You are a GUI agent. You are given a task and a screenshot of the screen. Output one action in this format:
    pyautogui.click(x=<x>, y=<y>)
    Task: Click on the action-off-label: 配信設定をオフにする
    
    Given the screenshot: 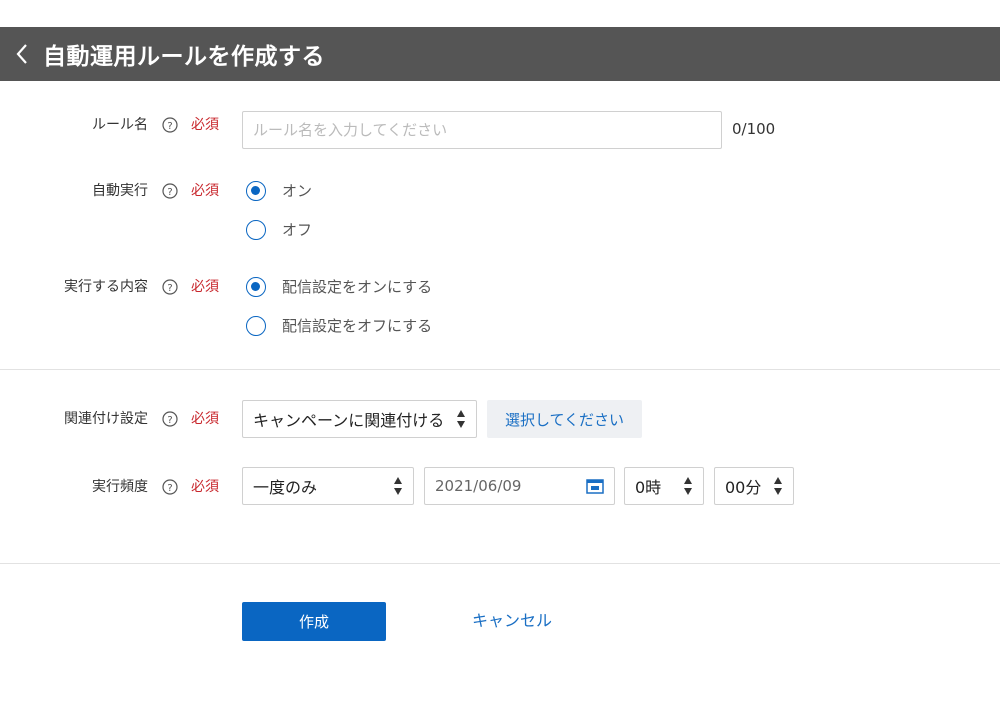 What is the action you would take?
    pyautogui.click(x=357, y=326)
    